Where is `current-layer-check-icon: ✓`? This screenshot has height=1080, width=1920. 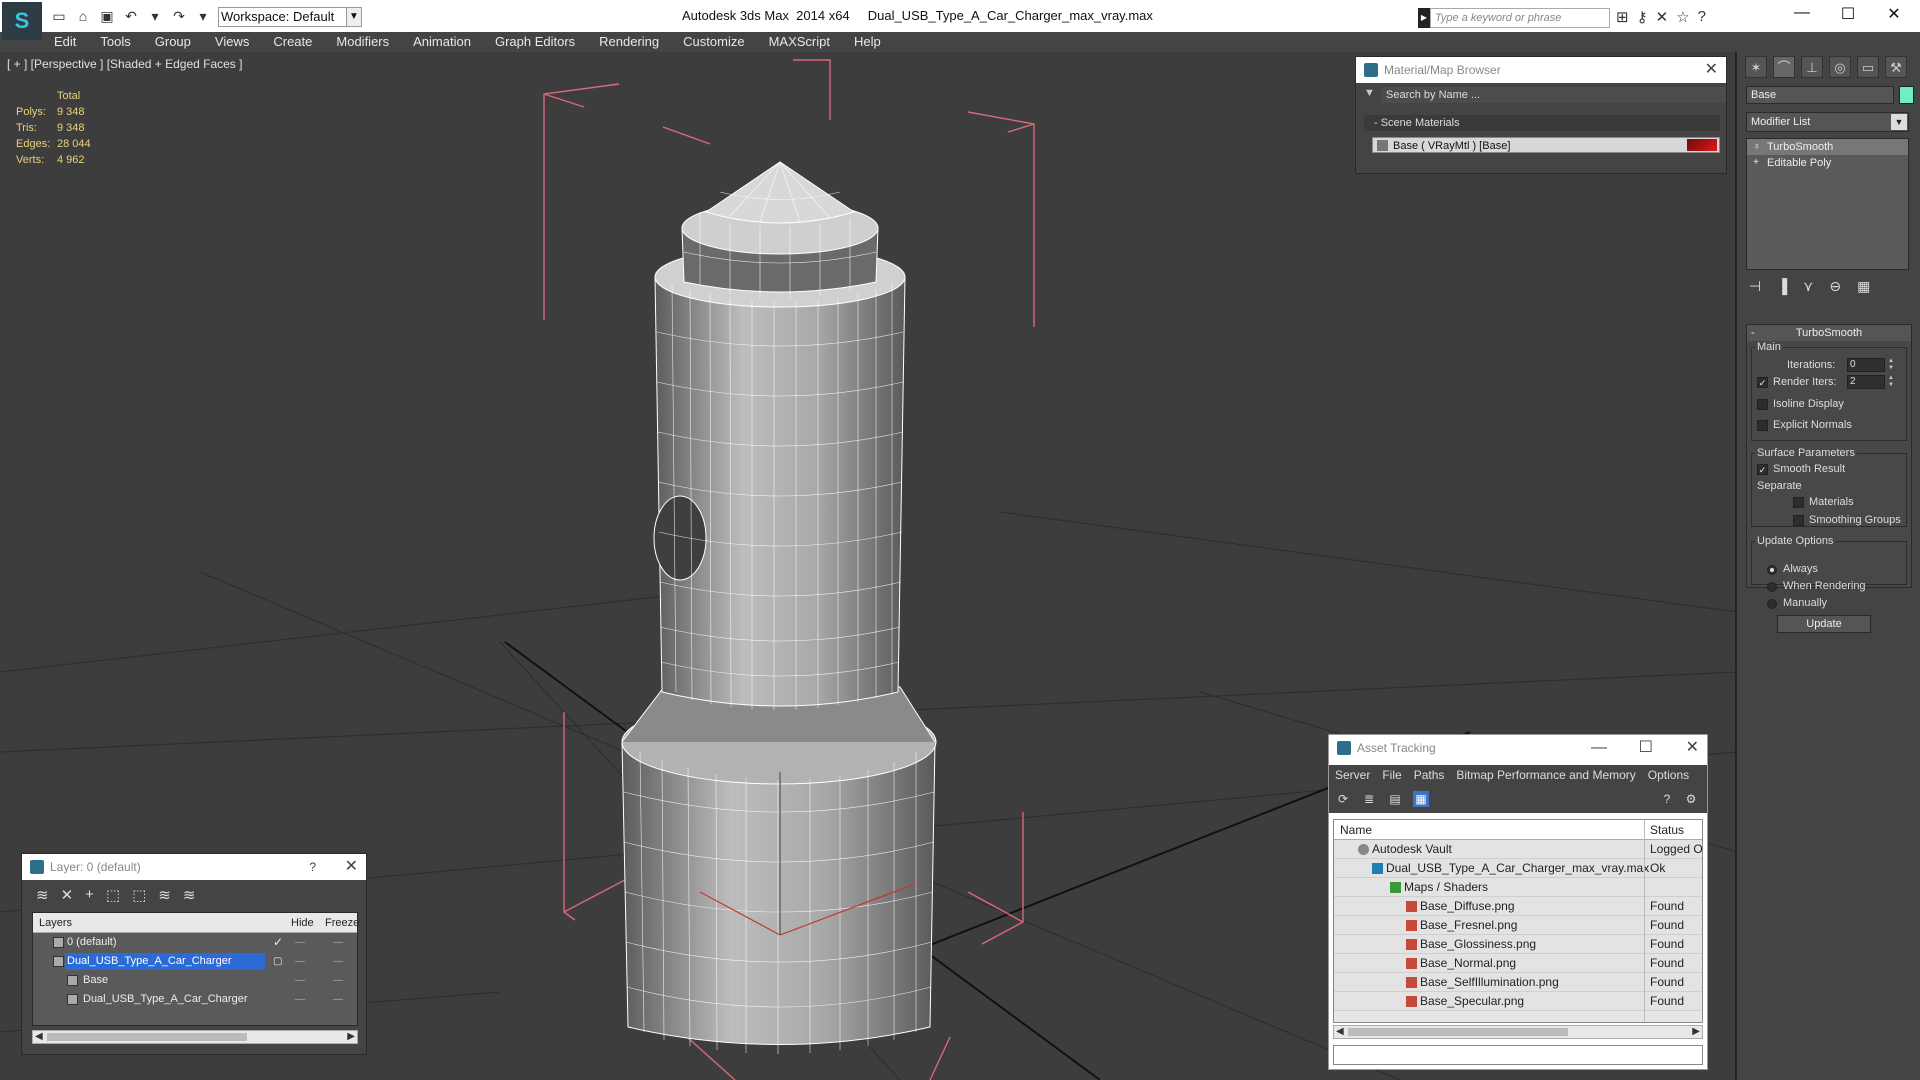 current-layer-check-icon: ✓ is located at coordinates (278, 942).